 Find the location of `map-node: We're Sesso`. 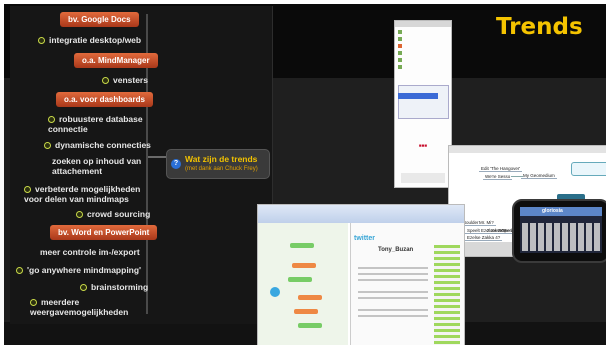

map-node: We're Sesso is located at coordinates (498, 177).